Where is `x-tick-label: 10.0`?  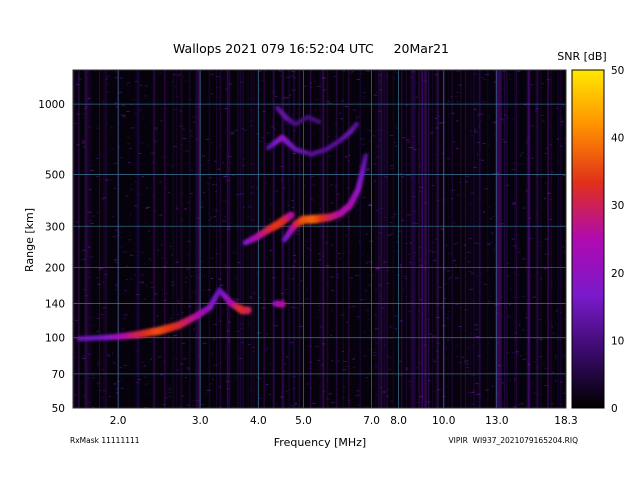 x-tick-label: 10.0 is located at coordinates (443, 421).